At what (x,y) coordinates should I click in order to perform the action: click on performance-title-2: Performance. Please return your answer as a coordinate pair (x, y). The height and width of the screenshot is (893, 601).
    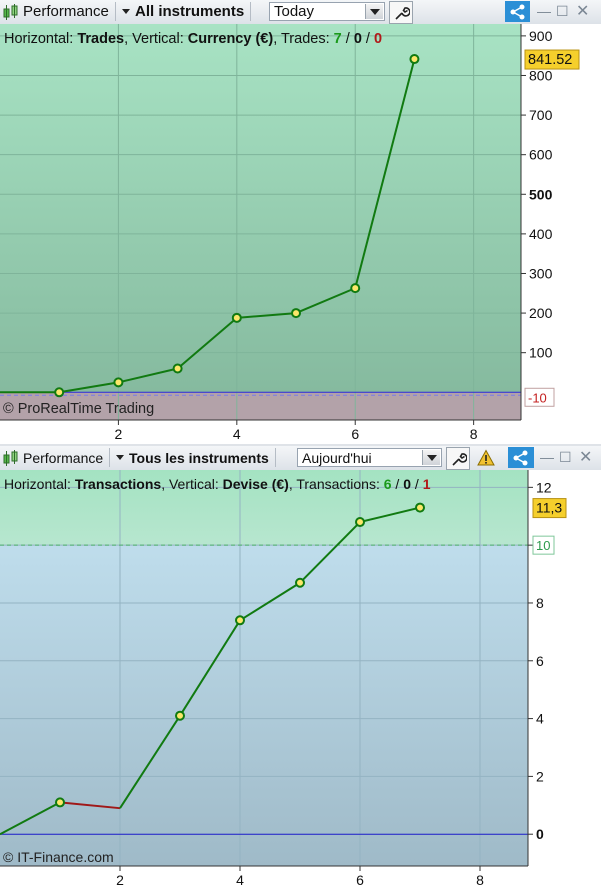
    Looking at the image, I should click on (56, 457).